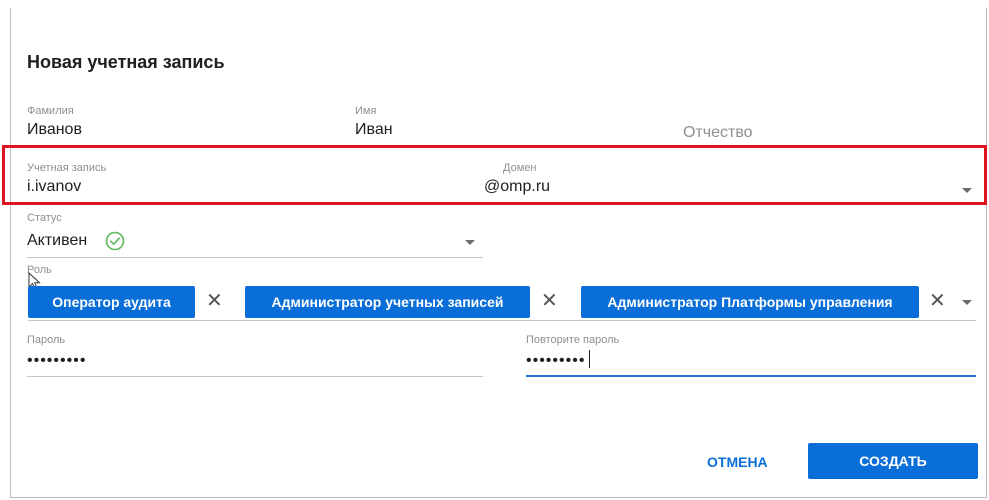 The width and height of the screenshot is (989, 500). Describe the element at coordinates (50, 111) in the screenshot. I see `last-name-label: Фамилия` at that location.